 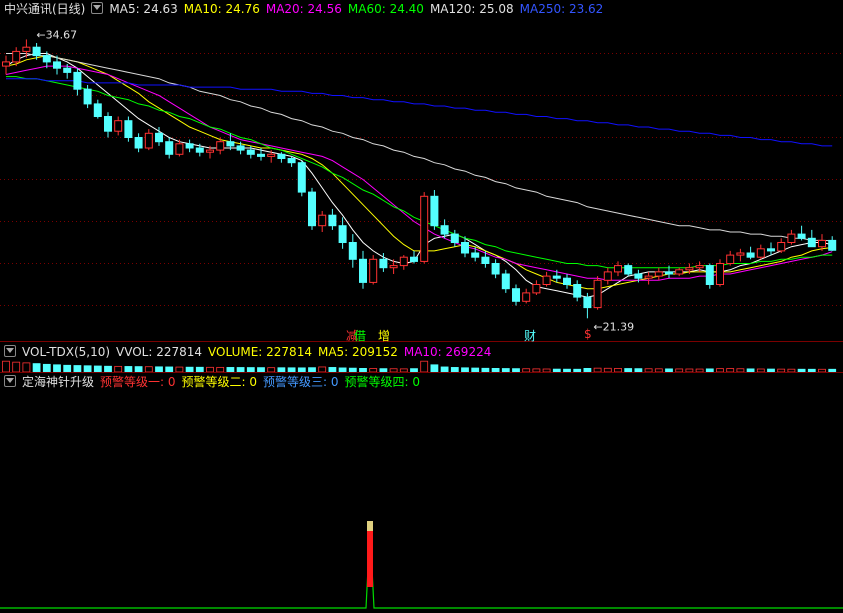 I want to click on marker-cai: 财, so click(x=530, y=335).